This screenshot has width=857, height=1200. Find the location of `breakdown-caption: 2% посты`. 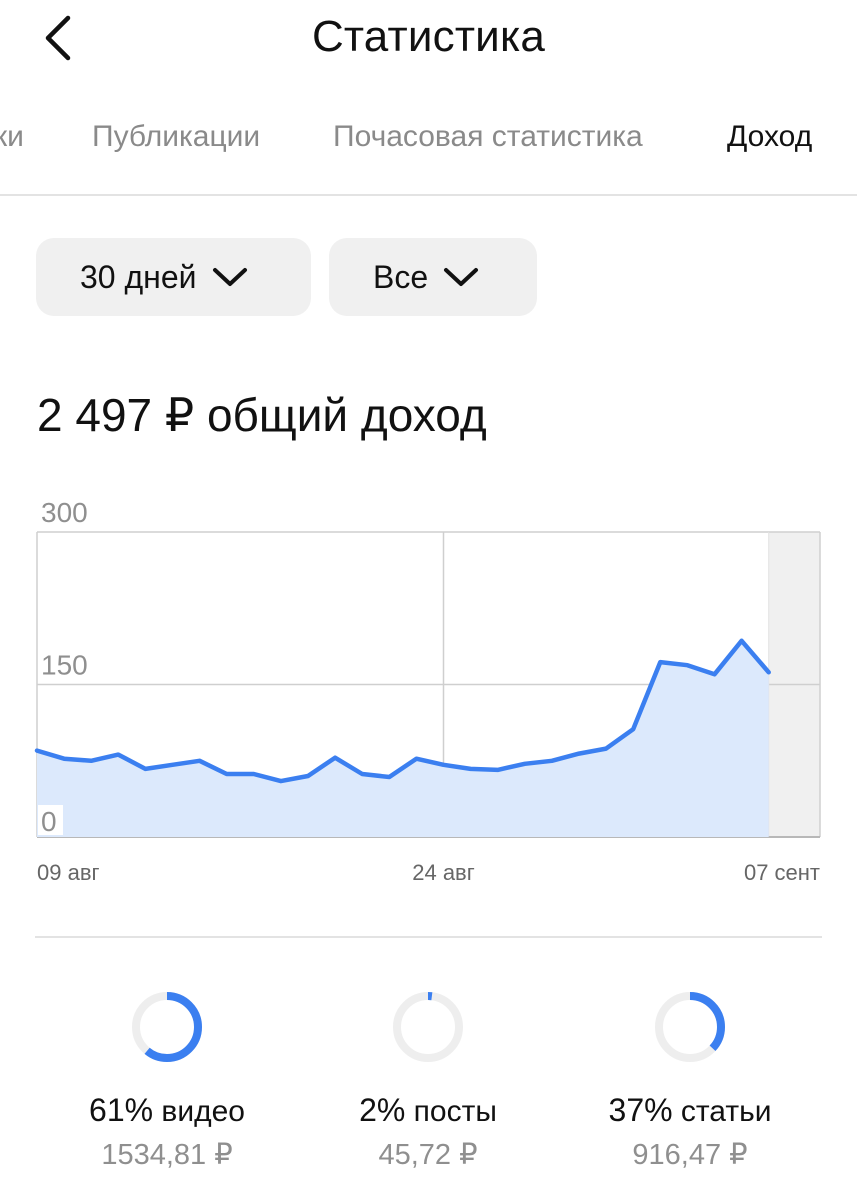

breakdown-caption: 2% посты is located at coordinates (428, 1110).